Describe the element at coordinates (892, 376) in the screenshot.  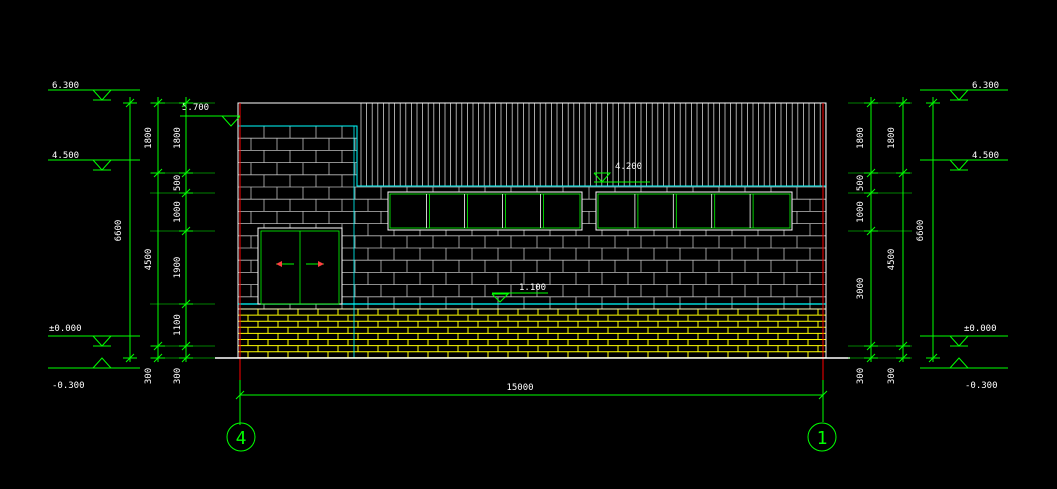
I see `right-middle-dim-label: 300` at that location.